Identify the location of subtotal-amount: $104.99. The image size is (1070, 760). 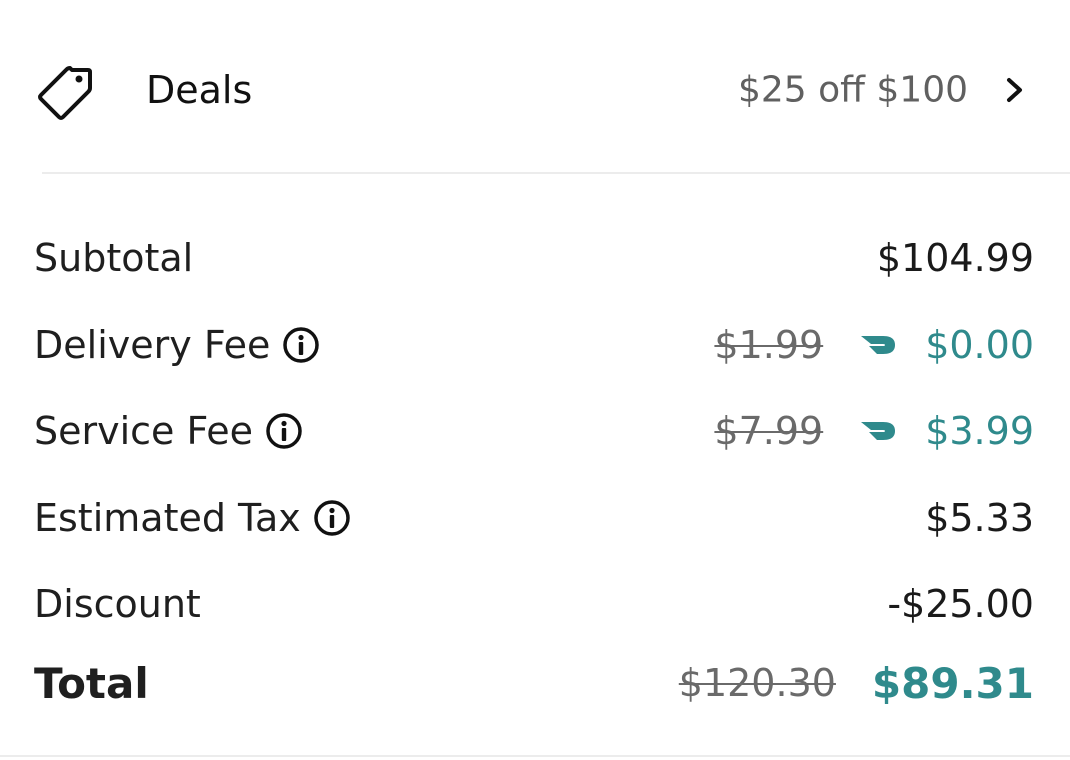
(955, 258).